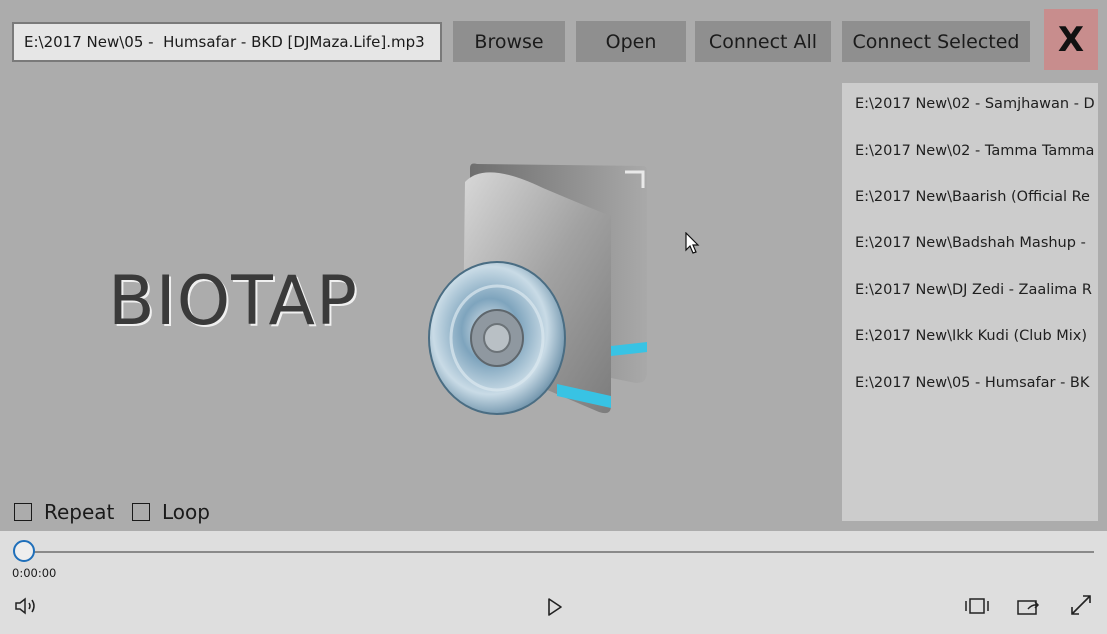  I want to click on playlist-item: E:\2017 New\05 - Humsafar - BK, so click(972, 383).